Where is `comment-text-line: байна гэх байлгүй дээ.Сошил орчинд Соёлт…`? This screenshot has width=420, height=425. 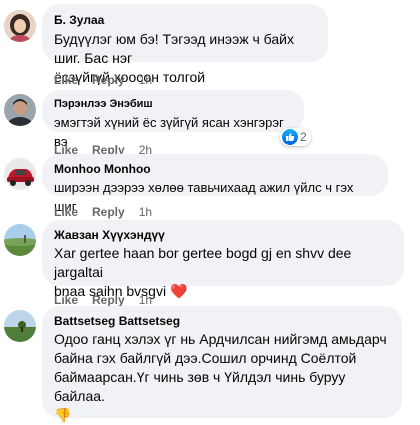 comment-text-line: байна гэх байлгүй дээ.Сошил орчинд Соёлт… is located at coordinates (205, 358).